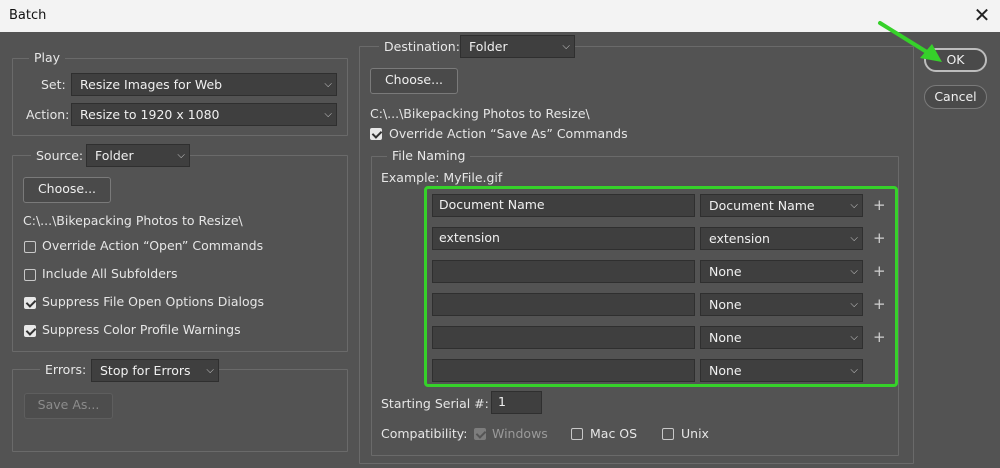 The width and height of the screenshot is (1000, 468). Describe the element at coordinates (520, 433) in the screenshot. I see `compat-windows-label: Windows` at that location.